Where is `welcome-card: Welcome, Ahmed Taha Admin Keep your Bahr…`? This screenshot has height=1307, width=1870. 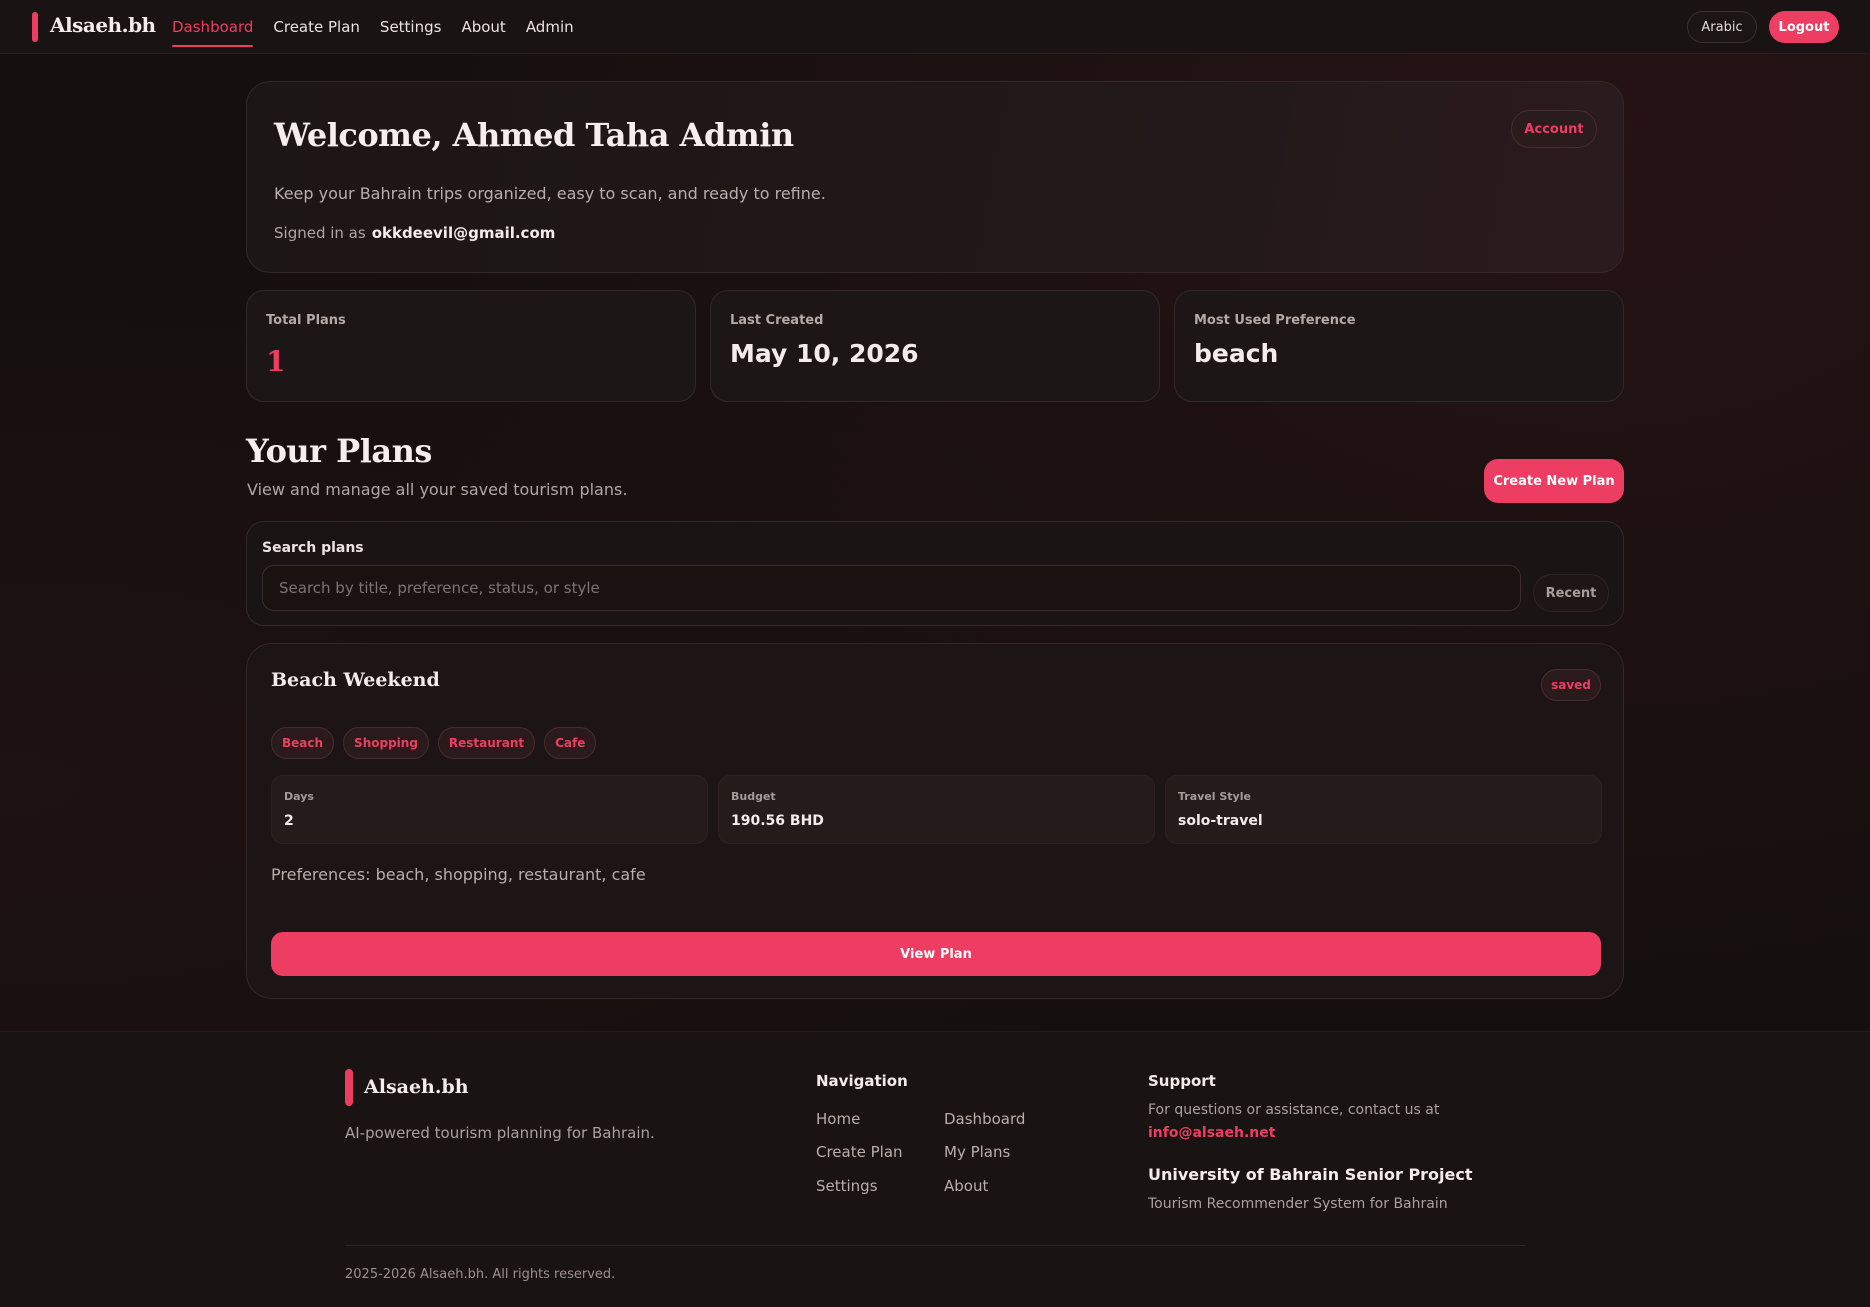 welcome-card: Welcome, Ahmed Taha Admin Keep your Bahr… is located at coordinates (935, 177).